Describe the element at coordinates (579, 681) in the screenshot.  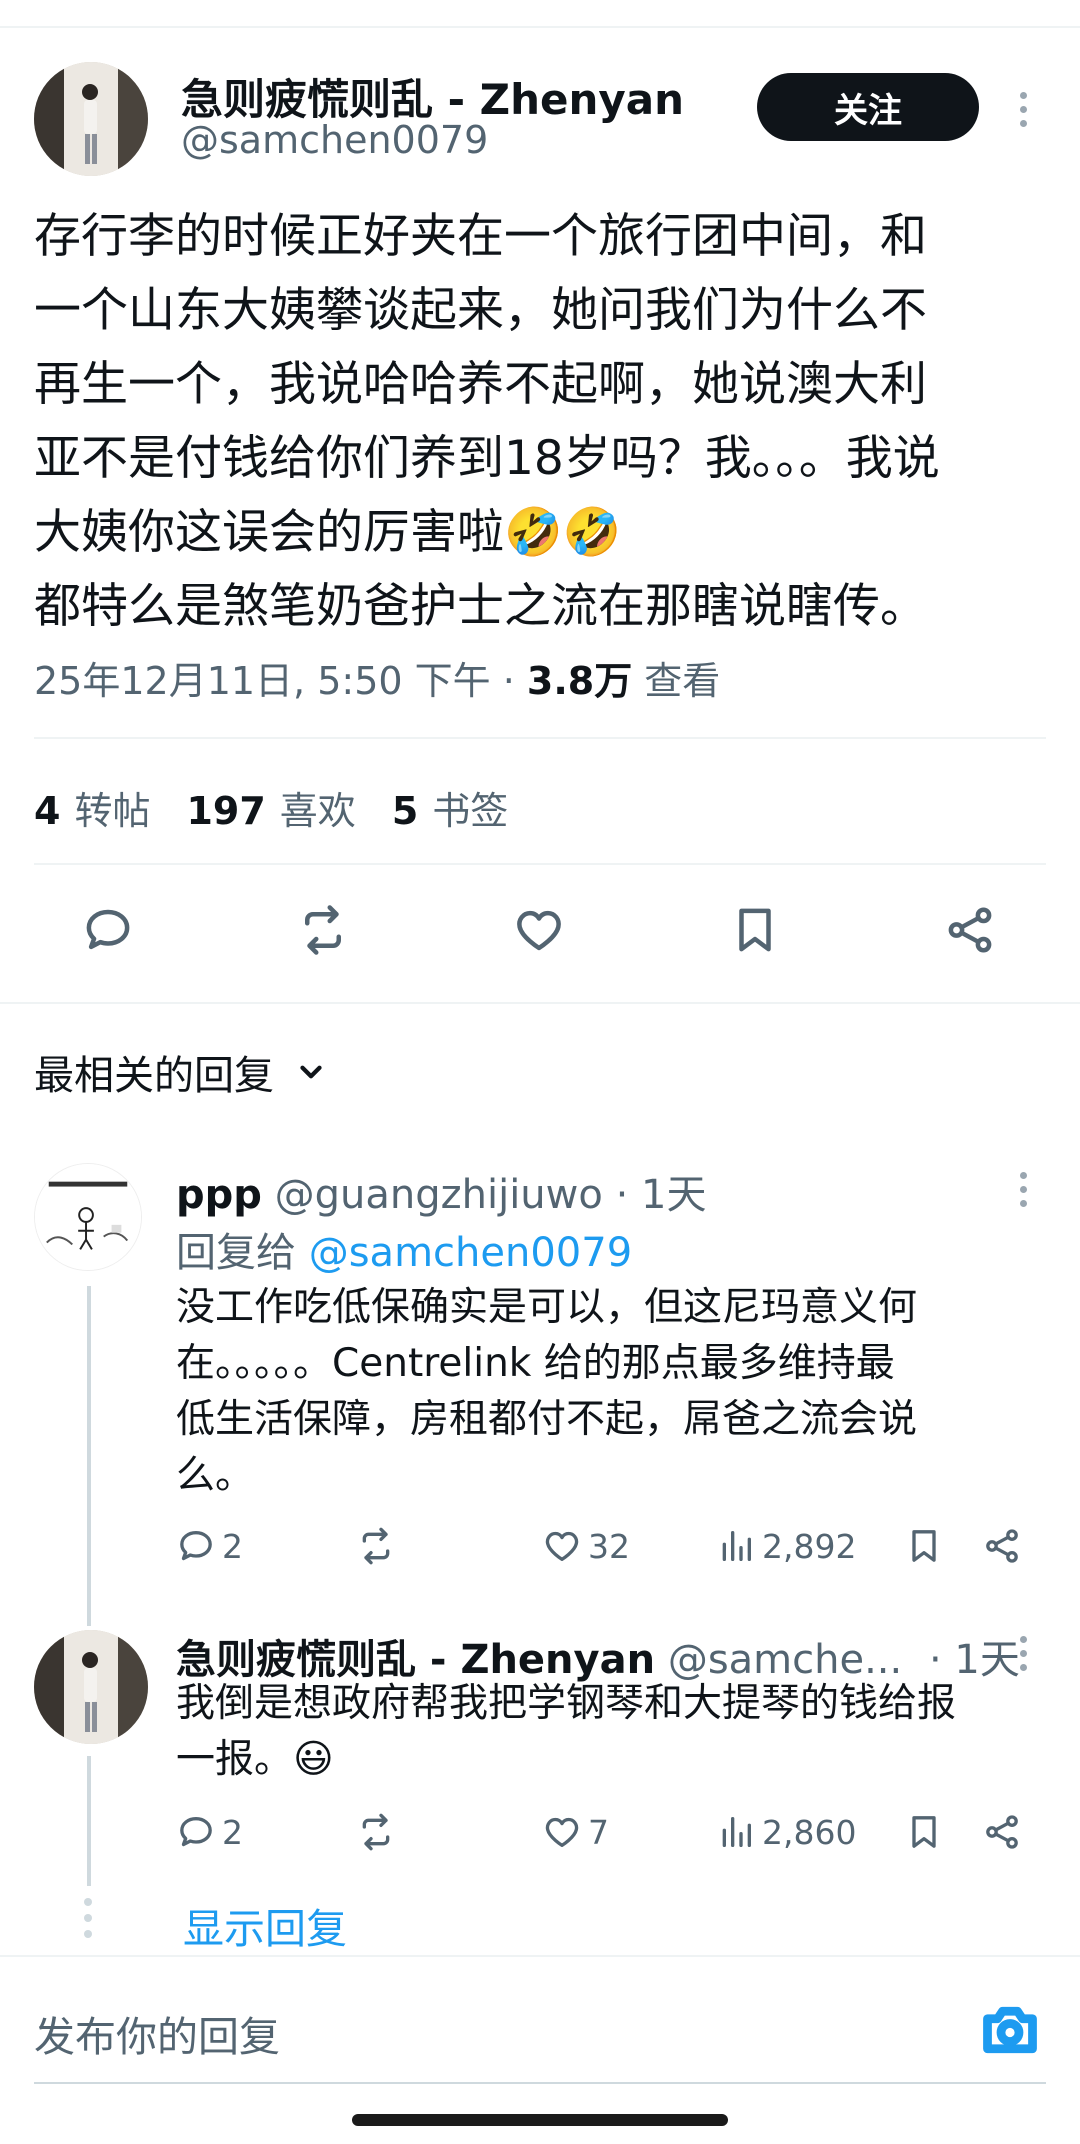
I see `views-count: 3.8万` at that location.